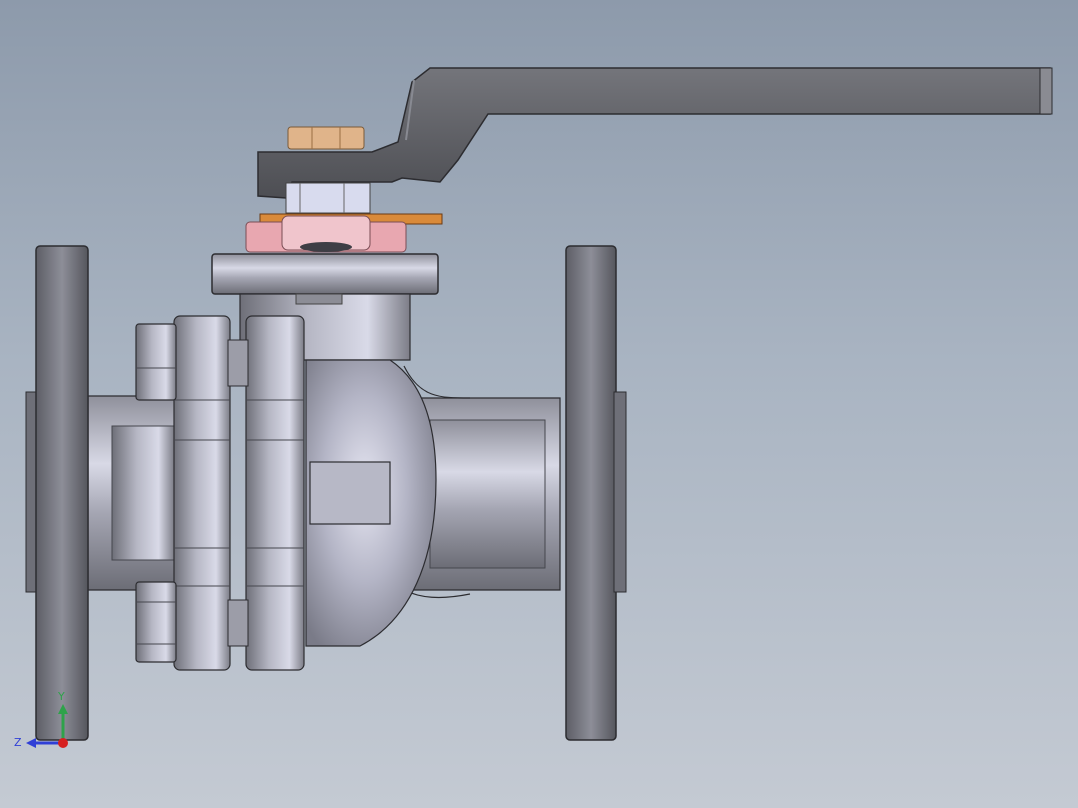  Describe the element at coordinates (156, 622) in the screenshot. I see `joint-bolt-lower` at that location.